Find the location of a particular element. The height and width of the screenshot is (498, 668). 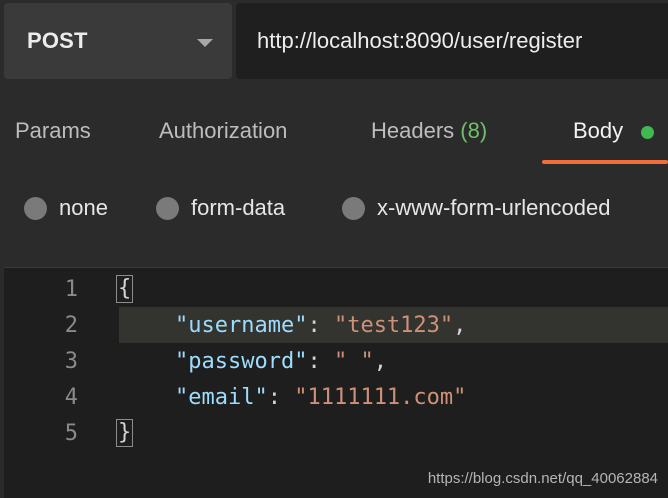

request-tabs: Params Authorization Headers (8) Body is located at coordinates (334, 133).